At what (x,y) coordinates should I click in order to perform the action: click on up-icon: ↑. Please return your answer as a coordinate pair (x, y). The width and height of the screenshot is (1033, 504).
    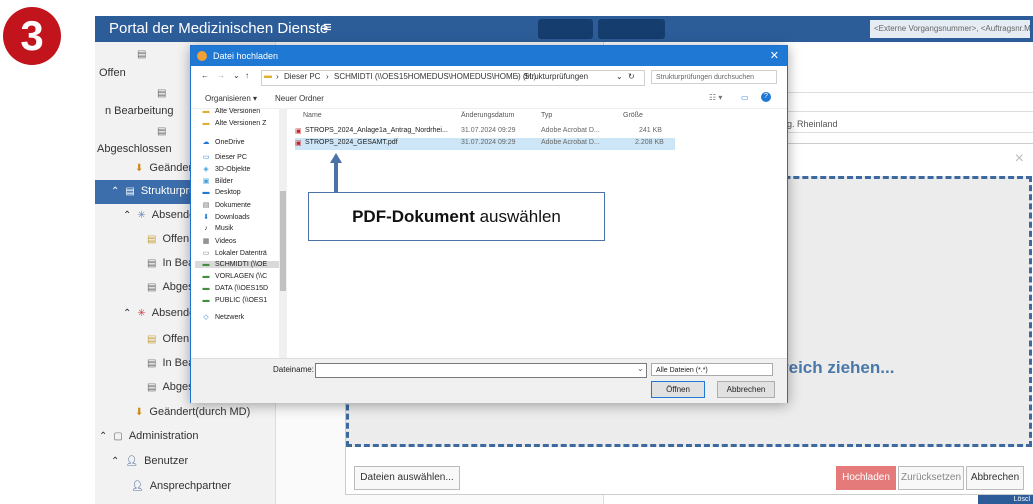
    Looking at the image, I should click on (247, 75).